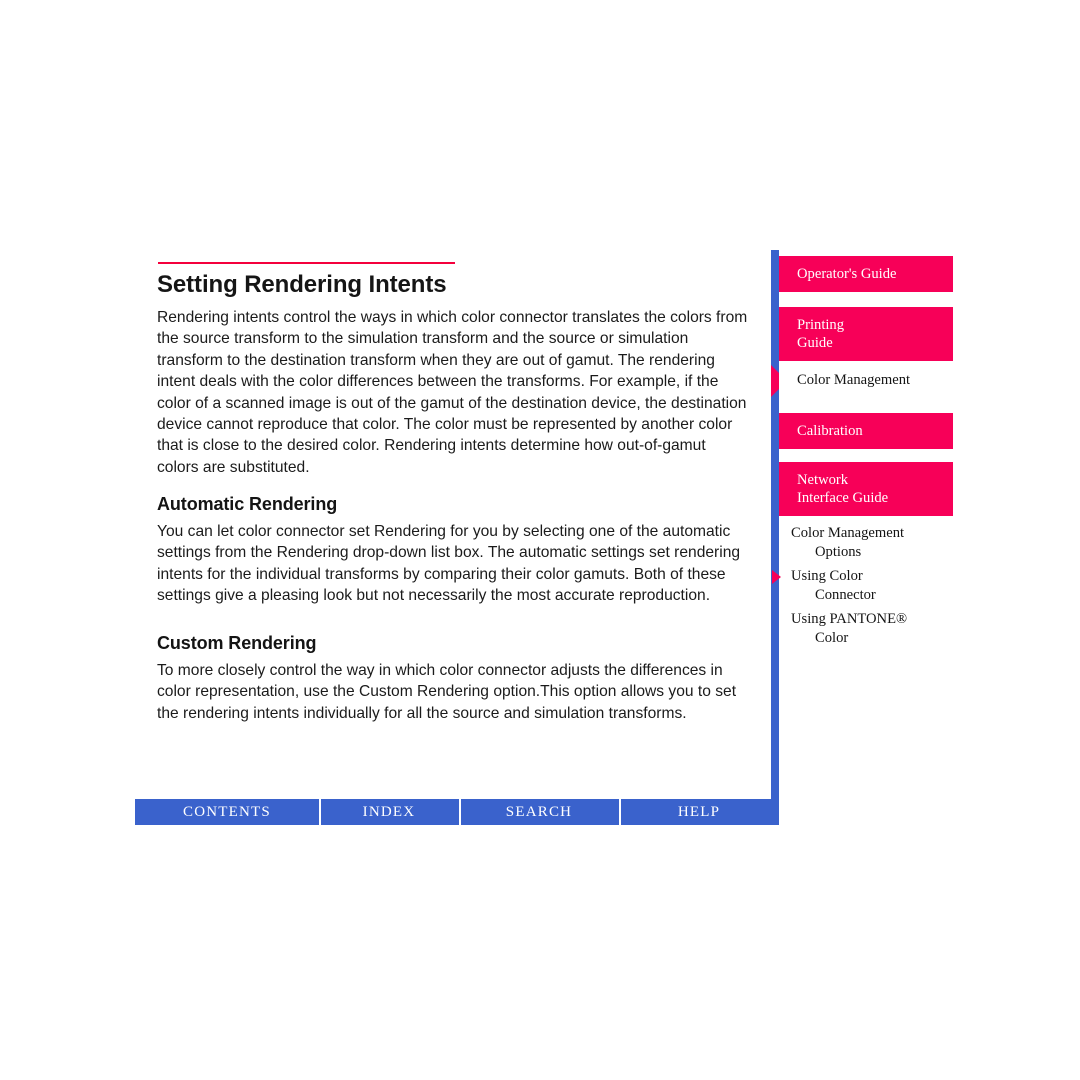 Image resolution: width=1080 pixels, height=1080 pixels. I want to click on title-rule, so click(306, 263).